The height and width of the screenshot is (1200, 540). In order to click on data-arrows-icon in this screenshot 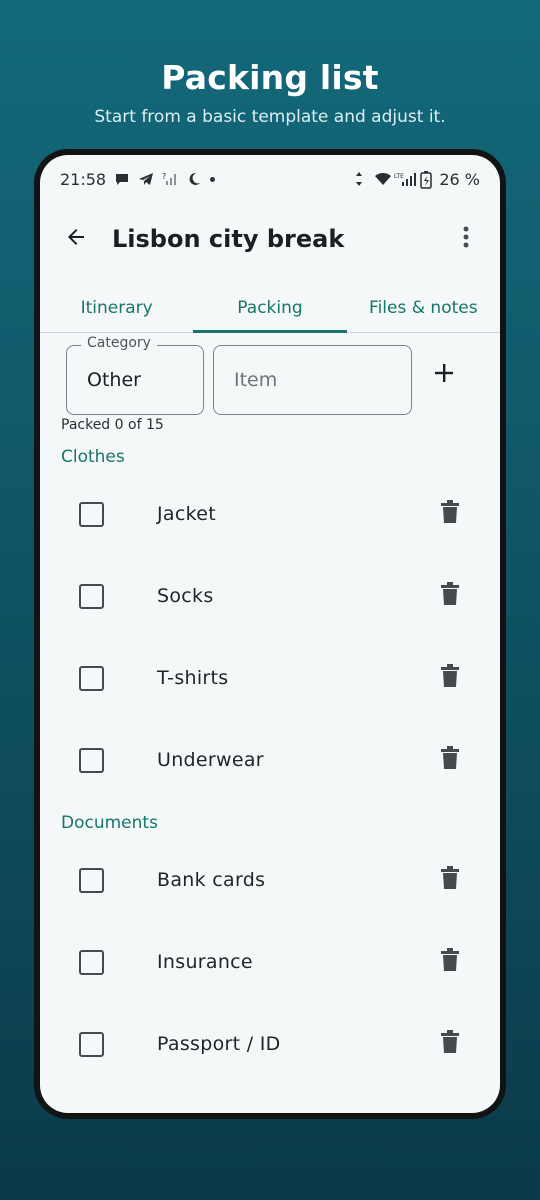, I will do `click(362, 179)`.